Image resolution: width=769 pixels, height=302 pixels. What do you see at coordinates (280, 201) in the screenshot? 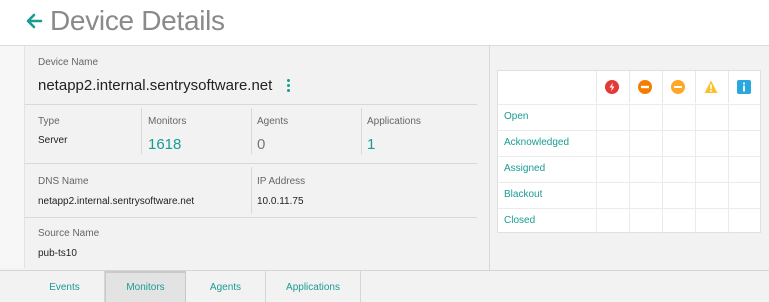
I see `ip-value: 10.0.11.75` at bounding box center [280, 201].